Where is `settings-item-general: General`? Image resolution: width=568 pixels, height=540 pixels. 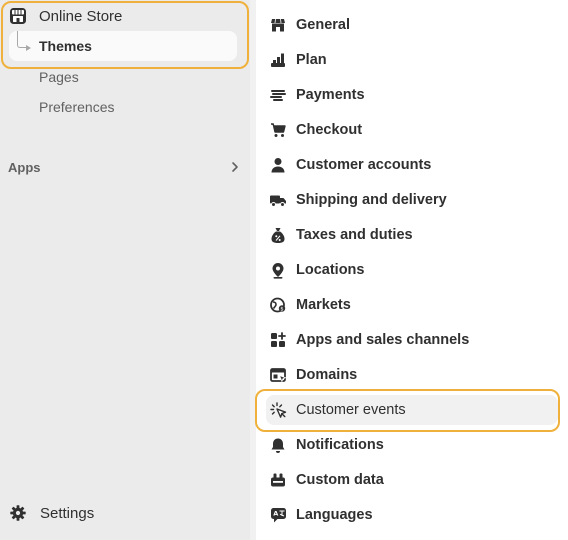 settings-item-general: General is located at coordinates (412, 25).